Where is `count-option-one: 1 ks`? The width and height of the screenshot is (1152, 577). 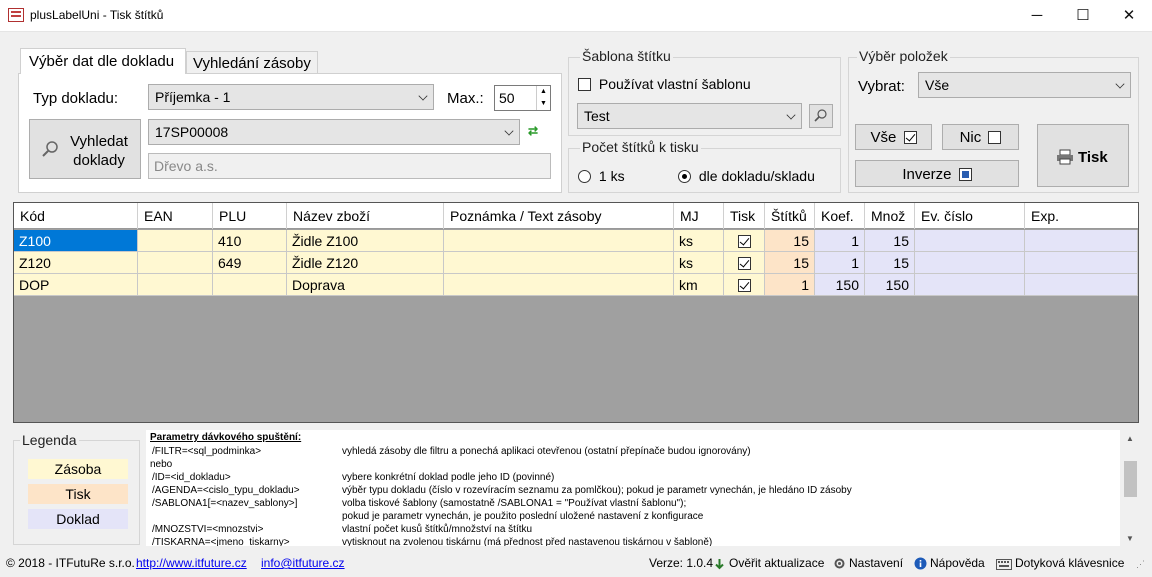
count-option-one: 1 ks is located at coordinates (601, 176).